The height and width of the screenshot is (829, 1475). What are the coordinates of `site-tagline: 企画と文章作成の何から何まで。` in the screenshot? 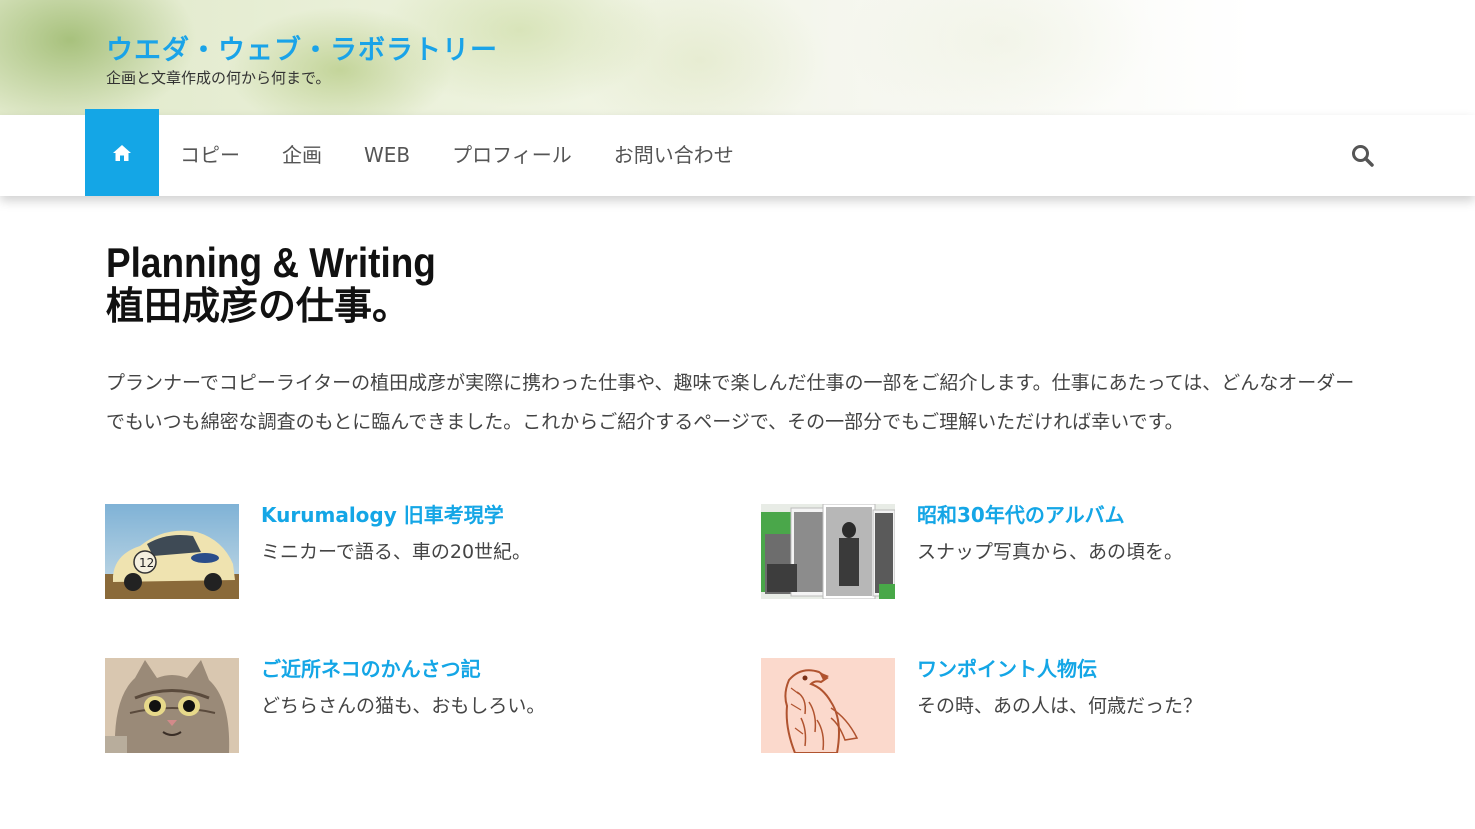 It's located at (218, 78).